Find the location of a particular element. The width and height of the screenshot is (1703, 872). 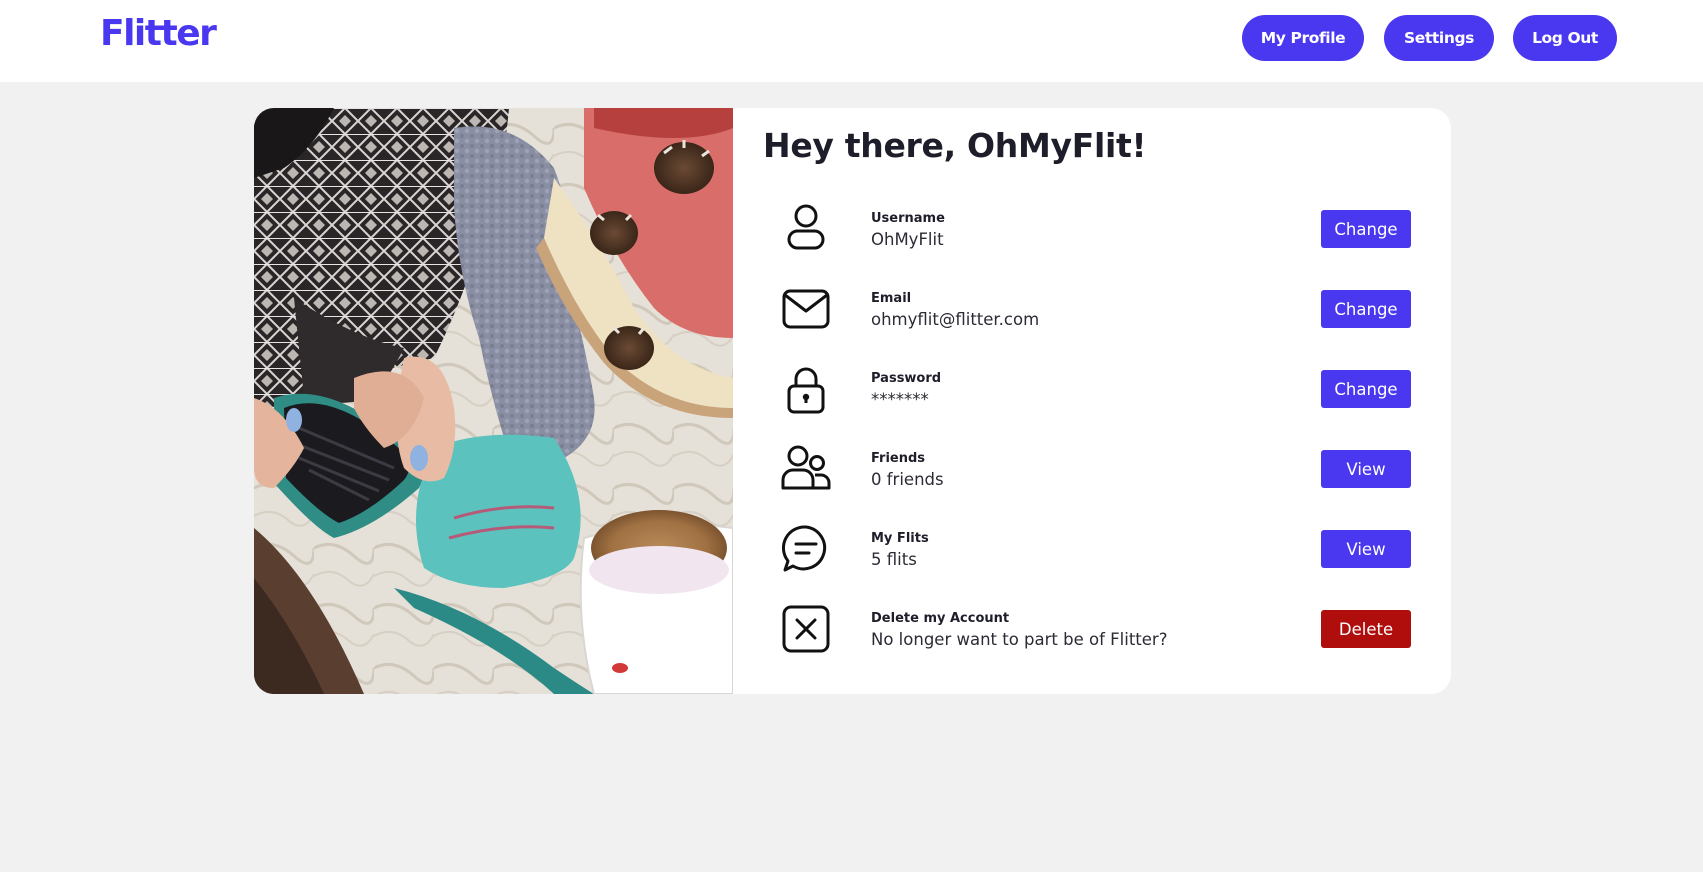

delete-account-button: Delete is located at coordinates (1366, 629).